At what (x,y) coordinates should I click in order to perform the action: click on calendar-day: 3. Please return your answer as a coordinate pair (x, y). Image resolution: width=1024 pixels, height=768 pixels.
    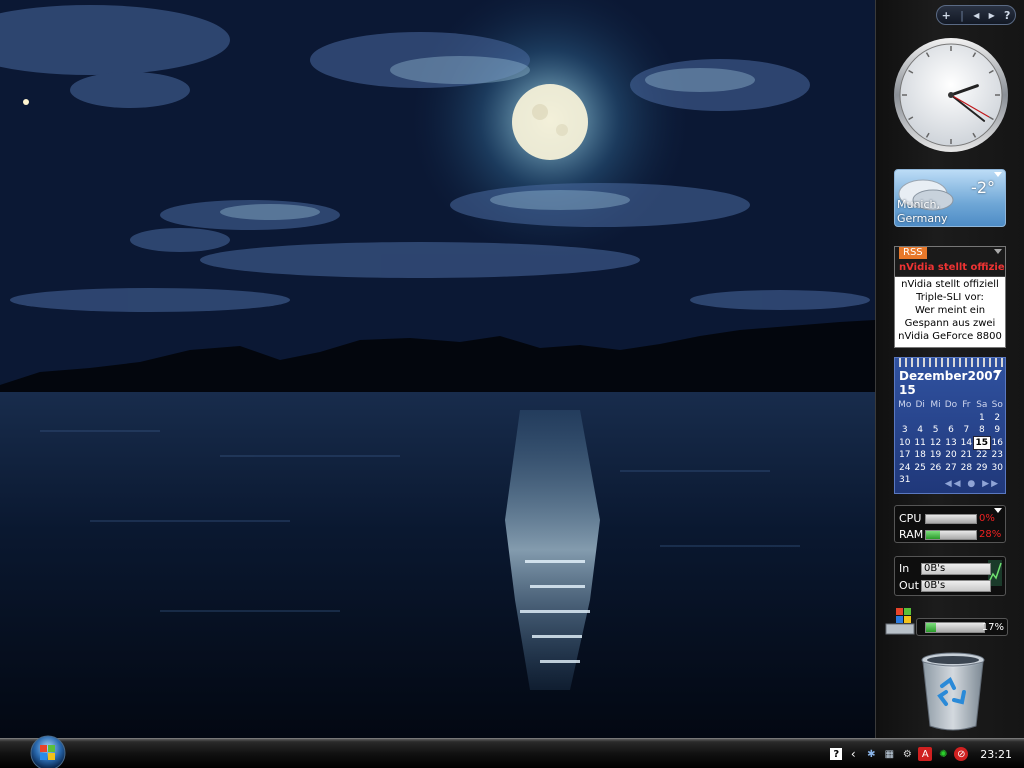
    Looking at the image, I should click on (904, 430).